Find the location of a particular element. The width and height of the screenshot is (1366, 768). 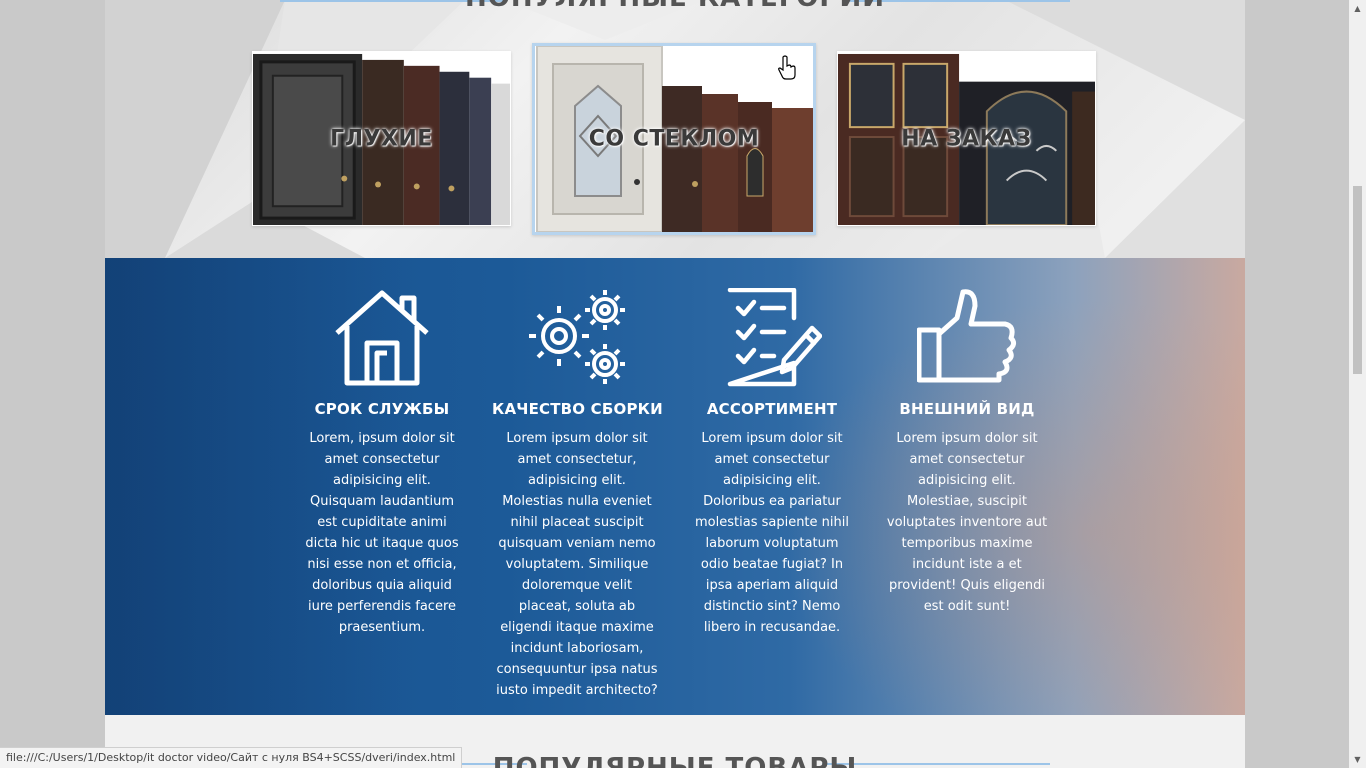

category-label: СО СТЕКЛОМ is located at coordinates (674, 139).